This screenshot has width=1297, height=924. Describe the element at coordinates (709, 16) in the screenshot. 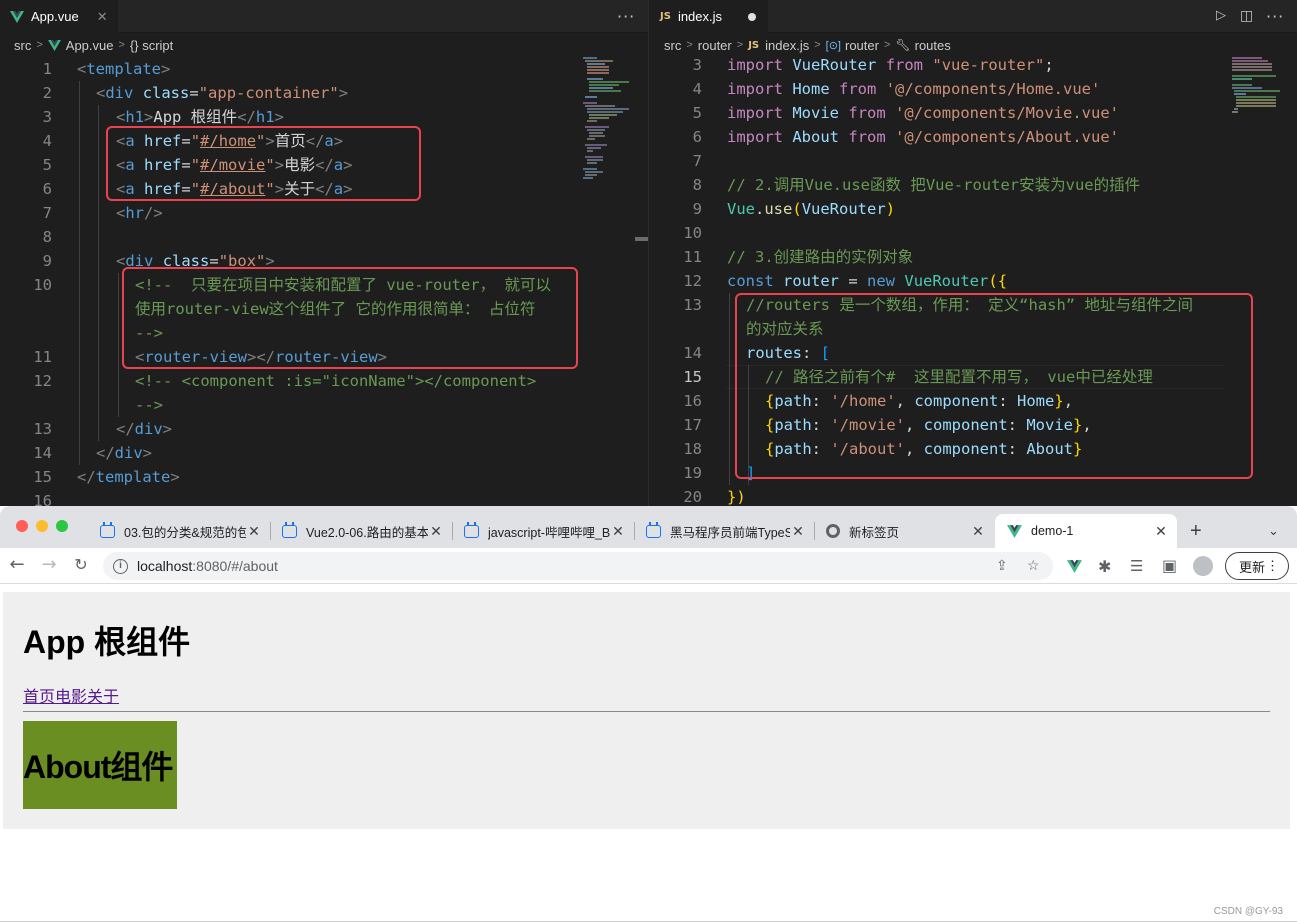

I see `editor-tab-index-js: JS index.js` at that location.